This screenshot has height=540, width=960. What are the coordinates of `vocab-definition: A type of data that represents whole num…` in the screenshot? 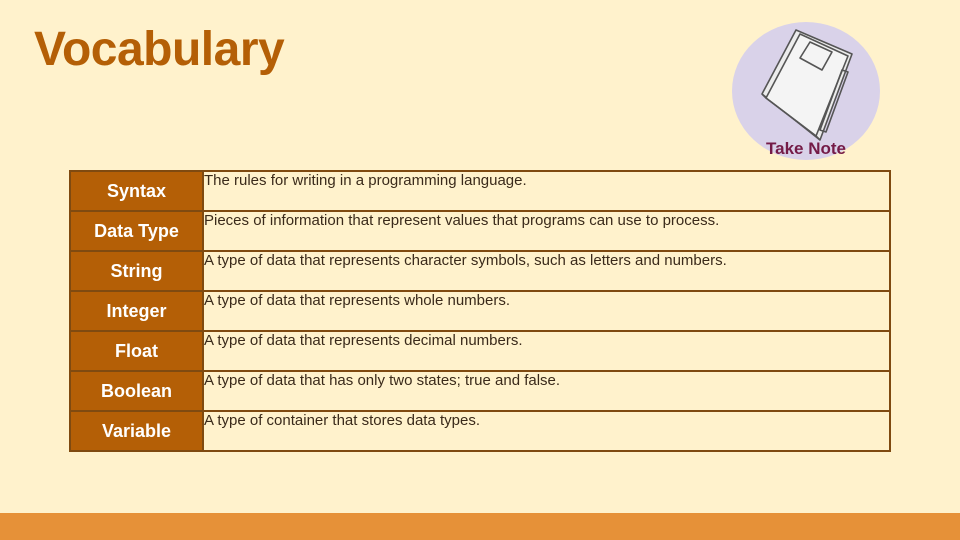 It's located at (546, 311).